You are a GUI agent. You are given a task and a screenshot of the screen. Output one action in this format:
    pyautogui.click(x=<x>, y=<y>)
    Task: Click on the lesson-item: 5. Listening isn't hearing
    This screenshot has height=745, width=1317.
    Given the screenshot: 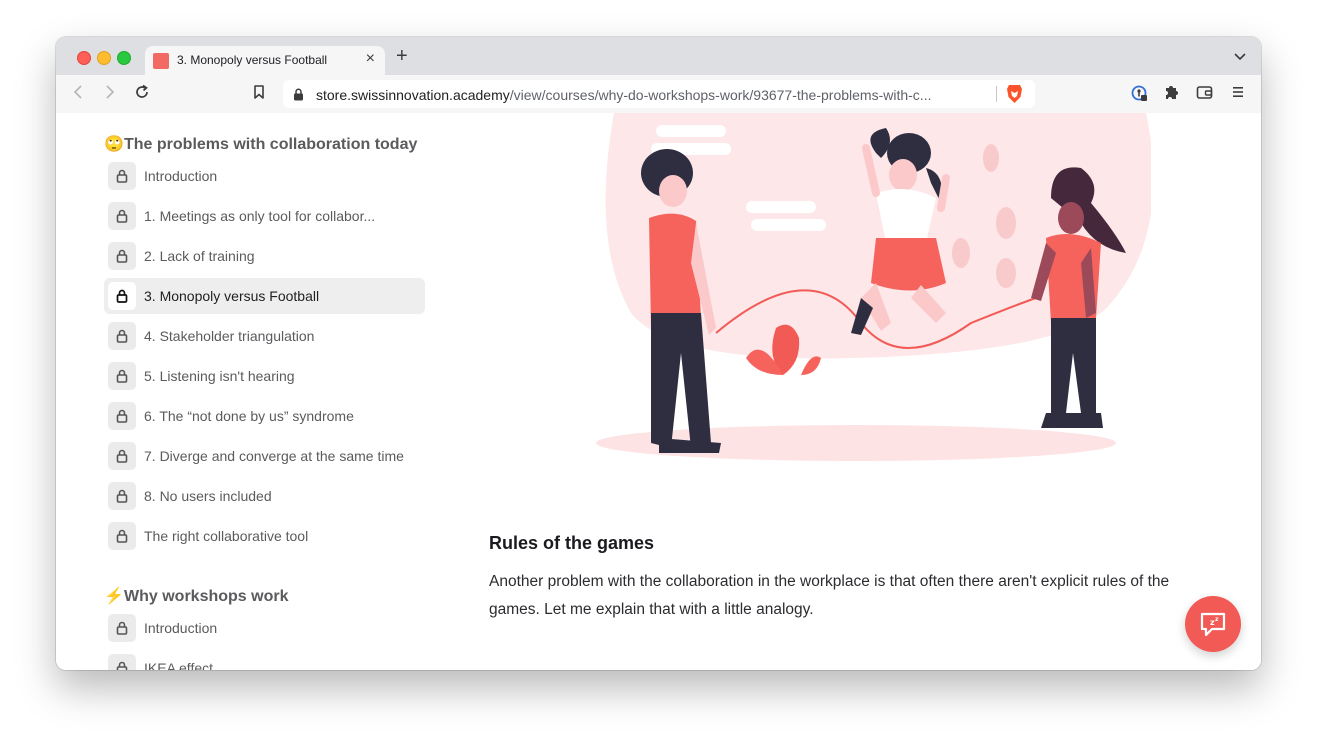 What is the action you would take?
    pyautogui.click(x=264, y=376)
    